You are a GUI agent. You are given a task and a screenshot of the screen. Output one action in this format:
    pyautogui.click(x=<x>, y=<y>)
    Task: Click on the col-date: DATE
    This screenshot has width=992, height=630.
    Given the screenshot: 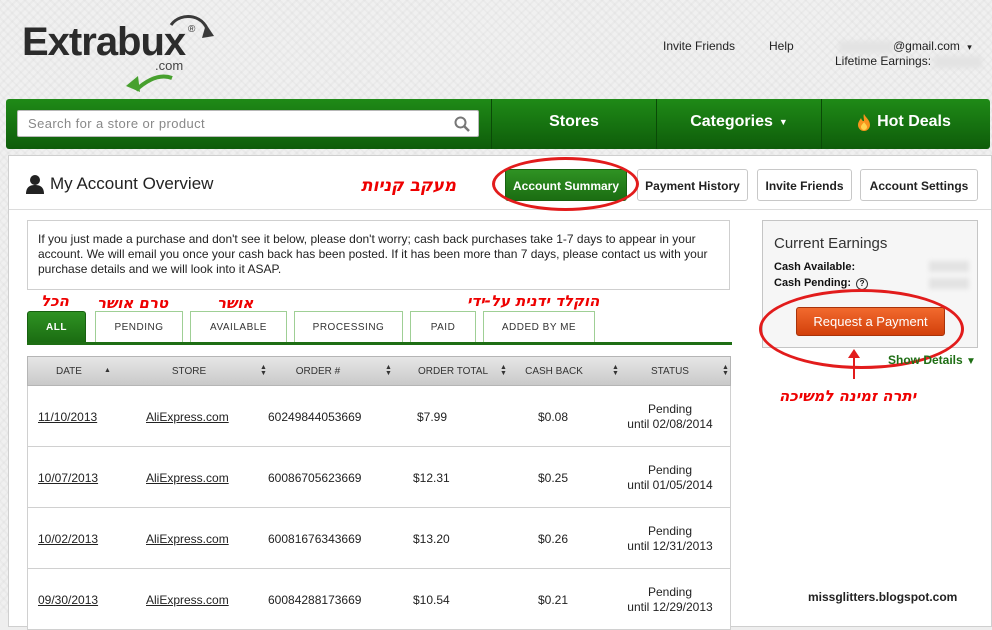 What is the action you would take?
    pyautogui.click(x=69, y=372)
    